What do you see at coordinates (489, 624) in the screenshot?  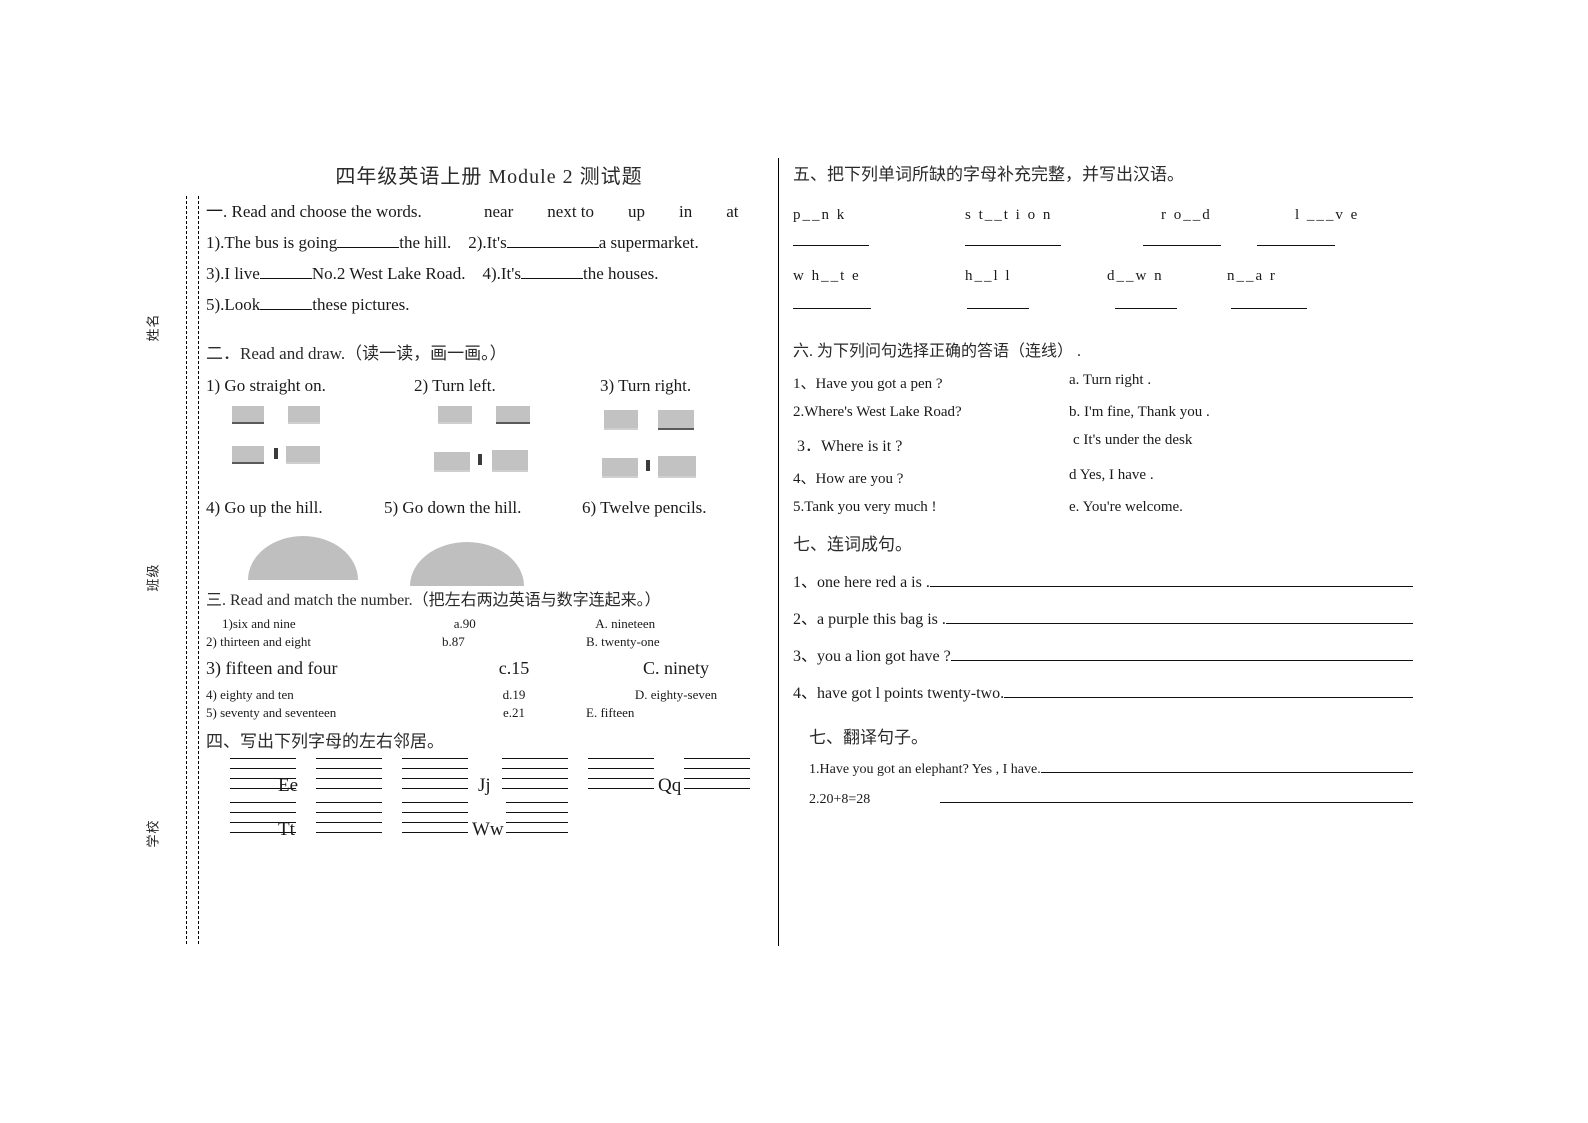 I see `match-row: 1)six and nine a.90 A. nineteen` at bounding box center [489, 624].